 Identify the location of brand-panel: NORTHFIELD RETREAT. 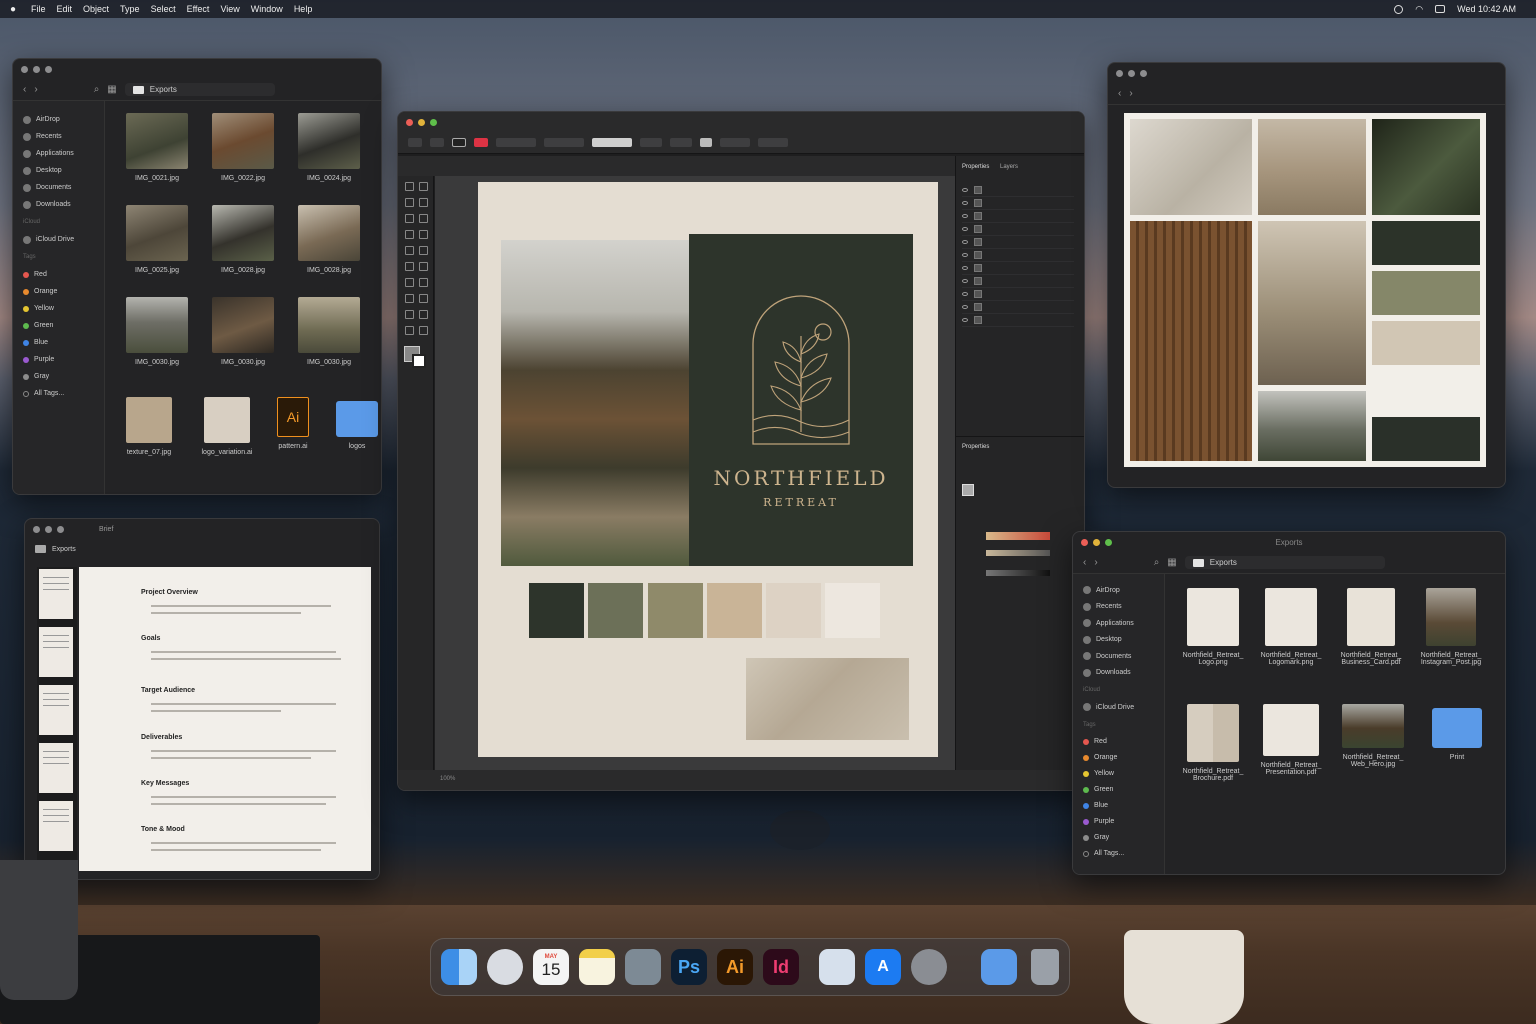
(801, 400).